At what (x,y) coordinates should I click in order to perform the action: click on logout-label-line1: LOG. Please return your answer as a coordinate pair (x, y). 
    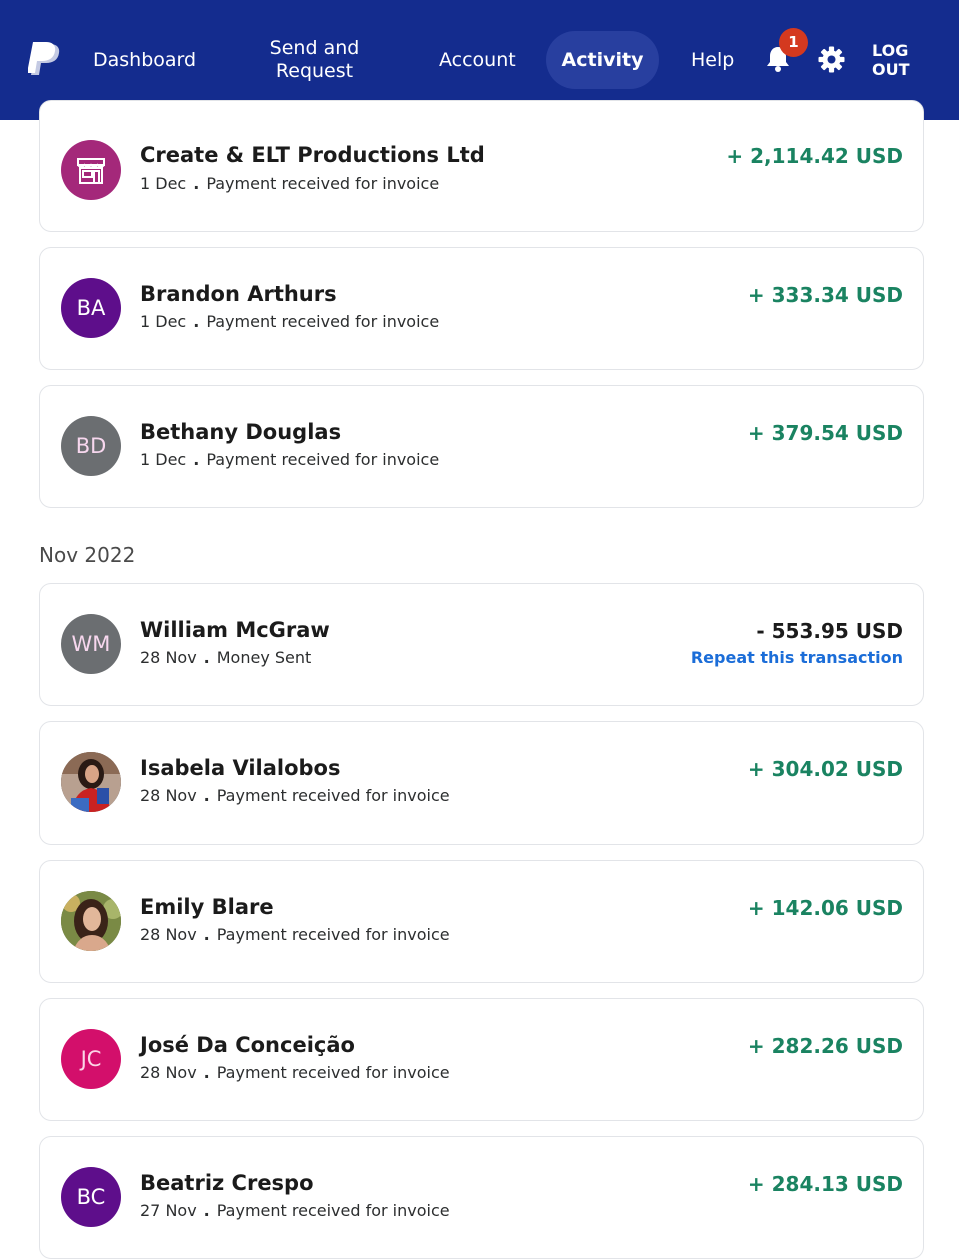
    Looking at the image, I should click on (890, 50).